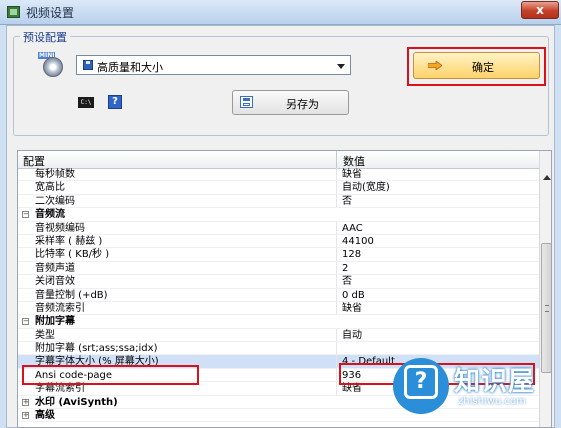 The width and height of the screenshot is (561, 428). What do you see at coordinates (302, 104) in the screenshot?
I see `save-as-label: 另存为` at bounding box center [302, 104].